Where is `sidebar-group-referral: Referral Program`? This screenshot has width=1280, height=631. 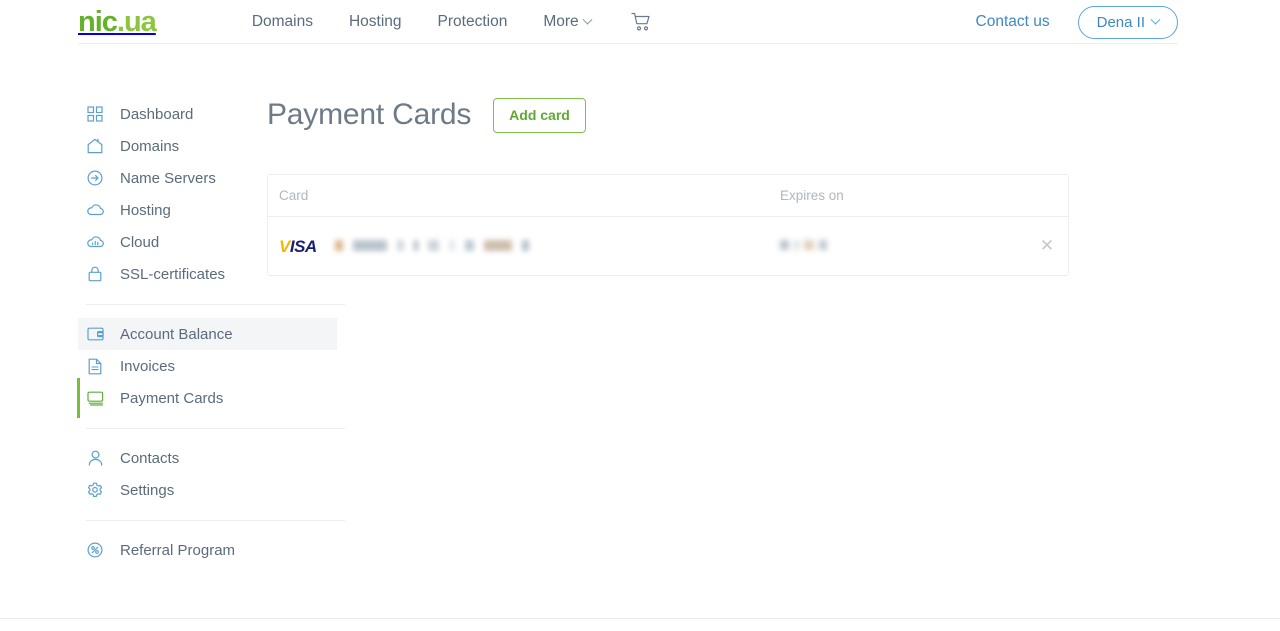 sidebar-group-referral: Referral Program is located at coordinates (172, 550).